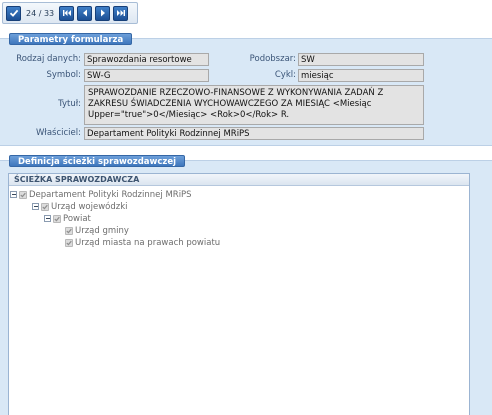 The image size is (492, 415). What do you see at coordinates (254, 133) in the screenshot?
I see `wlasciciel-field: Departament Polityki Rodzinnej MRiPS` at bounding box center [254, 133].